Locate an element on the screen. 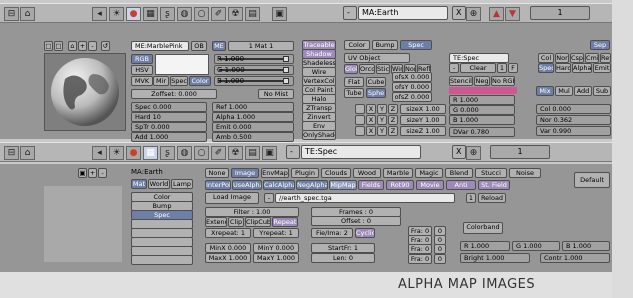  axis-z-row1: Z is located at coordinates (393, 109).